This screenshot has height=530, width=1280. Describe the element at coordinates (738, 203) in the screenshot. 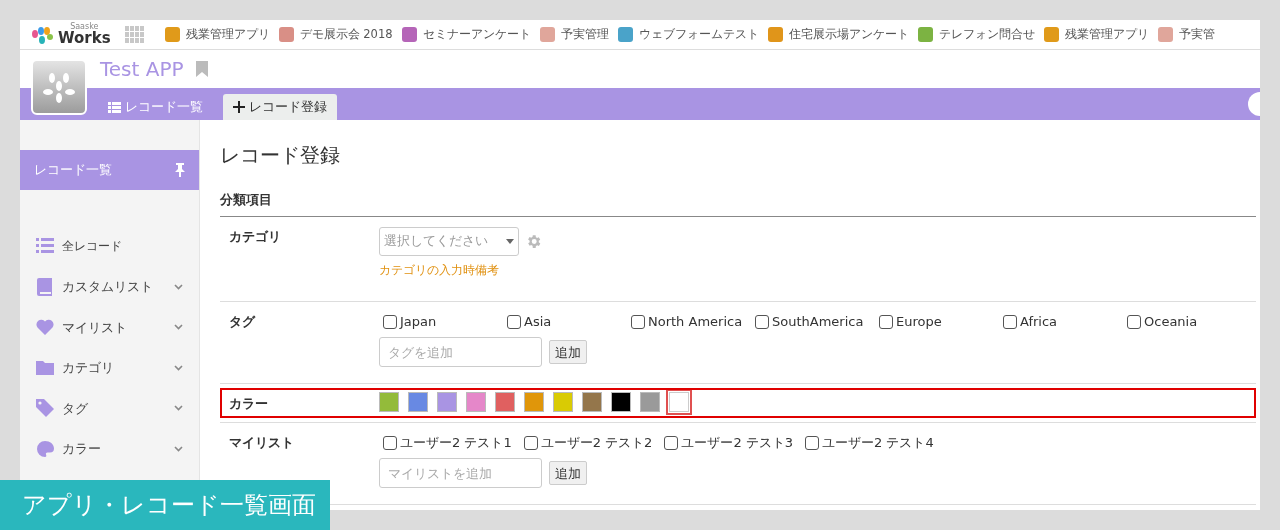

I see `section-title: 分類項目` at that location.